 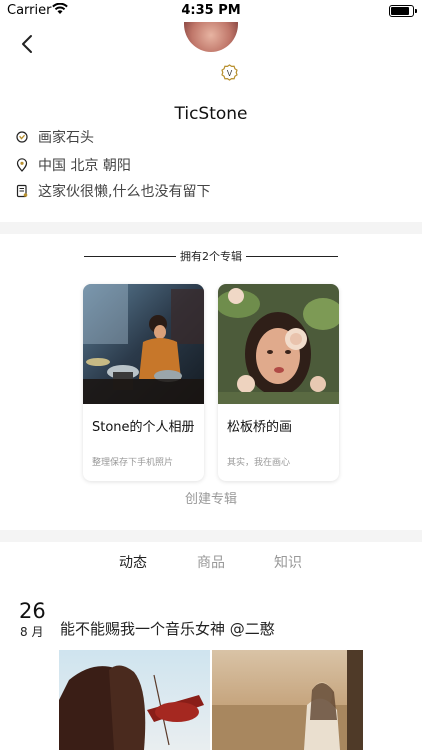 I want to click on status-time: 4:35 PM, so click(x=211, y=10).